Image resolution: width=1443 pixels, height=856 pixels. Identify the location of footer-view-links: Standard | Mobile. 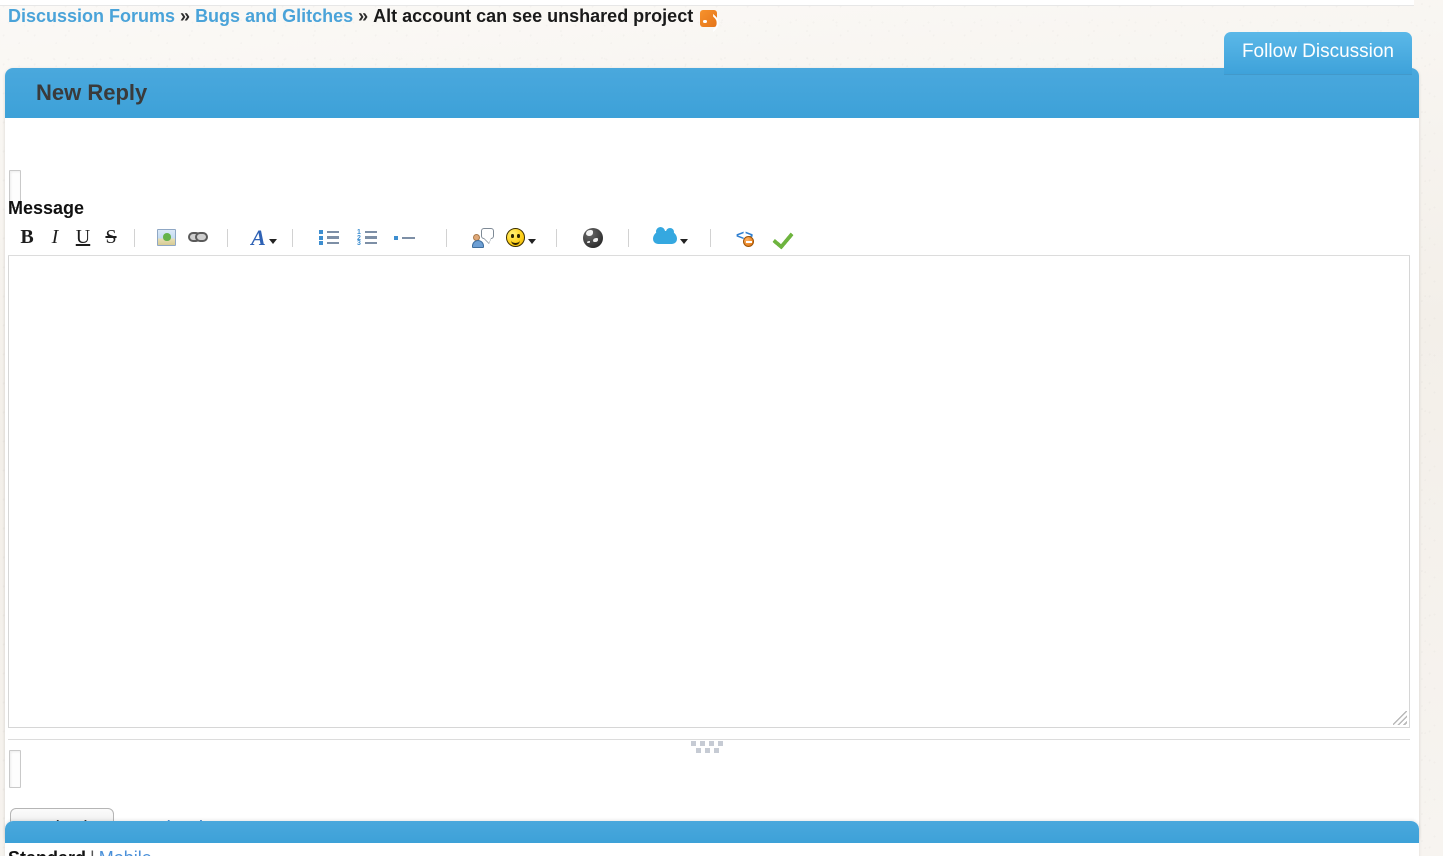
(712, 849).